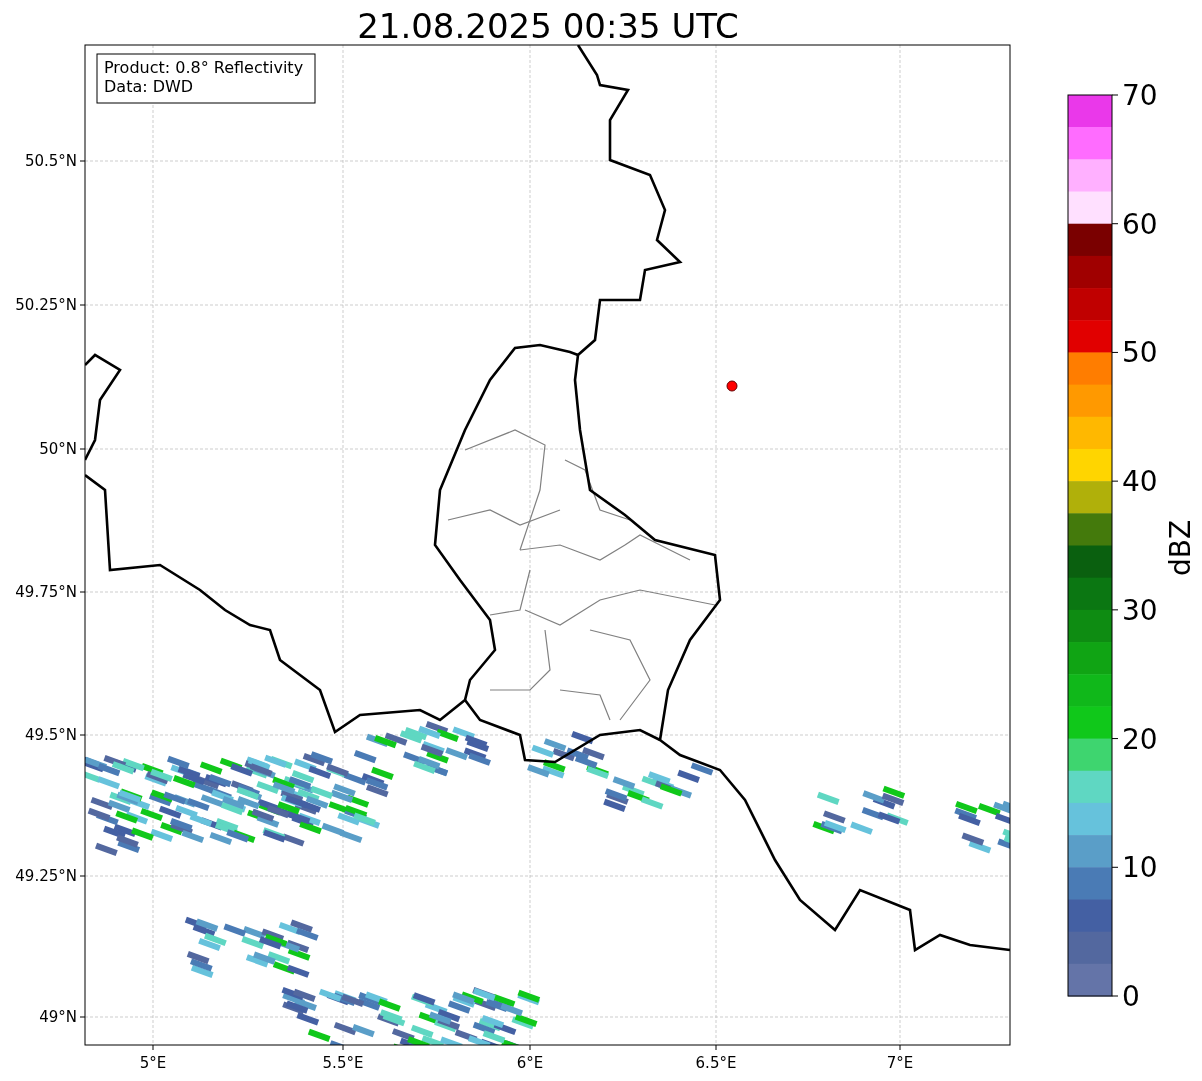 The image size is (1202, 1081). What do you see at coordinates (1180, 548) in the screenshot?
I see `colorbar-label: dBZ` at bounding box center [1180, 548].